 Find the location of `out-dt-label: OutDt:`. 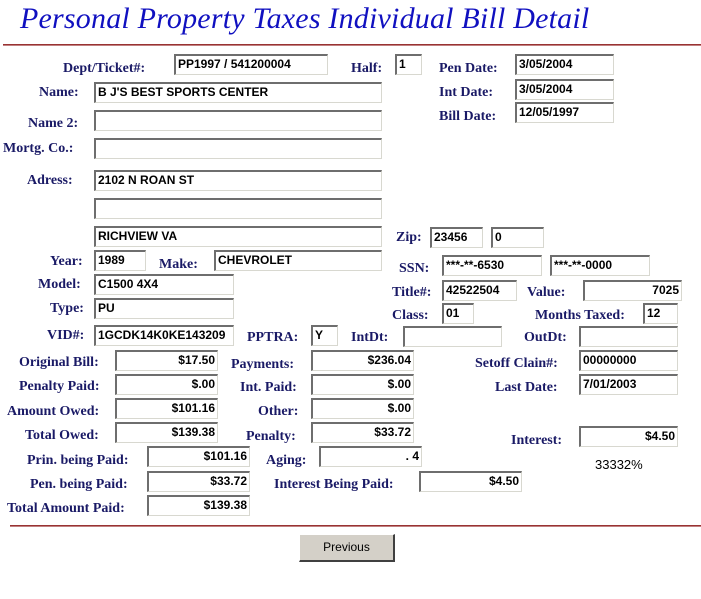

out-dt-label: OutDt: is located at coordinates (545, 337).